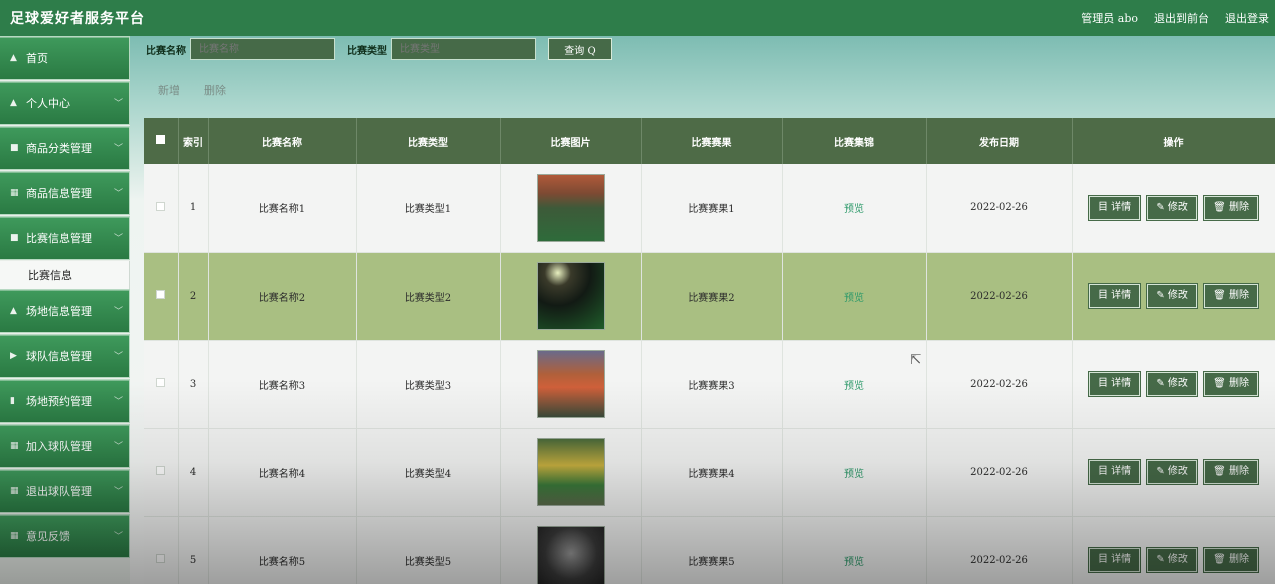  Describe the element at coordinates (428, 141) in the screenshot. I see `col-header: 比赛类型` at that location.